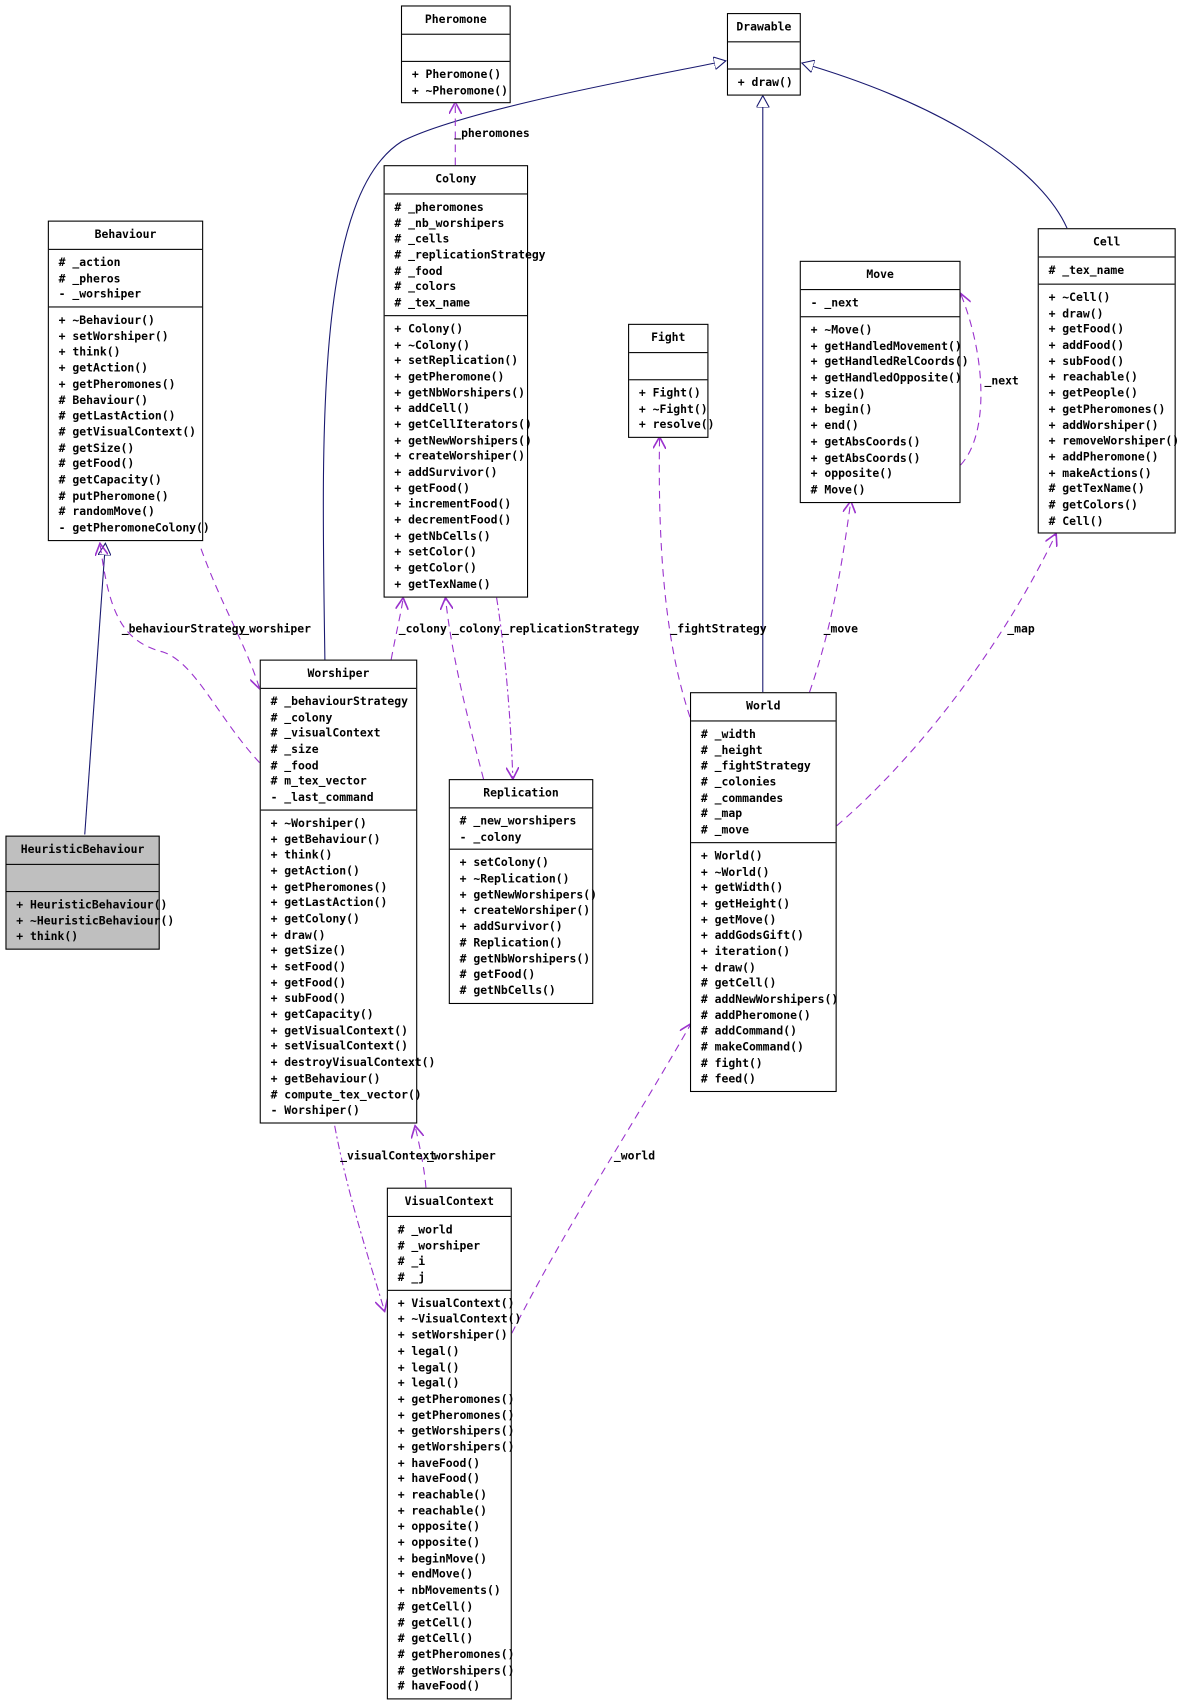 The image size is (1179, 1706). I want to click on operation-row: + iteration(), so click(745, 952).